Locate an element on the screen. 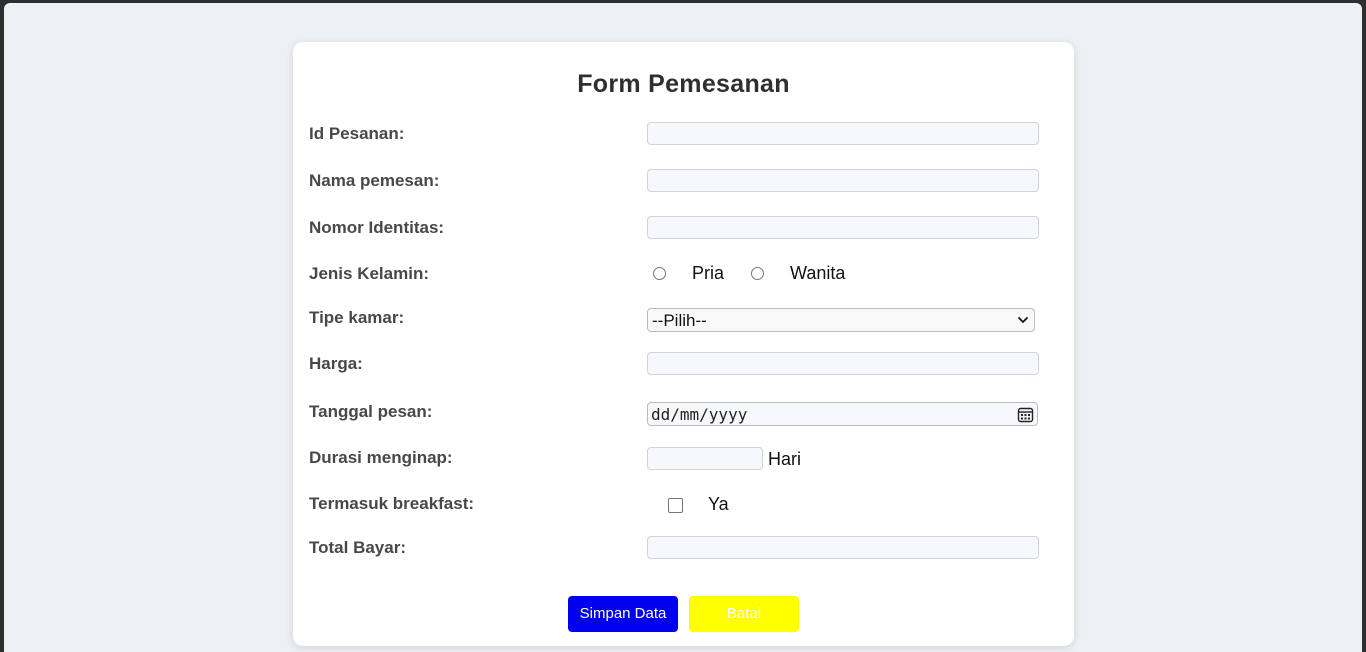 The image size is (1366, 652). simpan-data-button: Simpan Data is located at coordinates (623, 614).